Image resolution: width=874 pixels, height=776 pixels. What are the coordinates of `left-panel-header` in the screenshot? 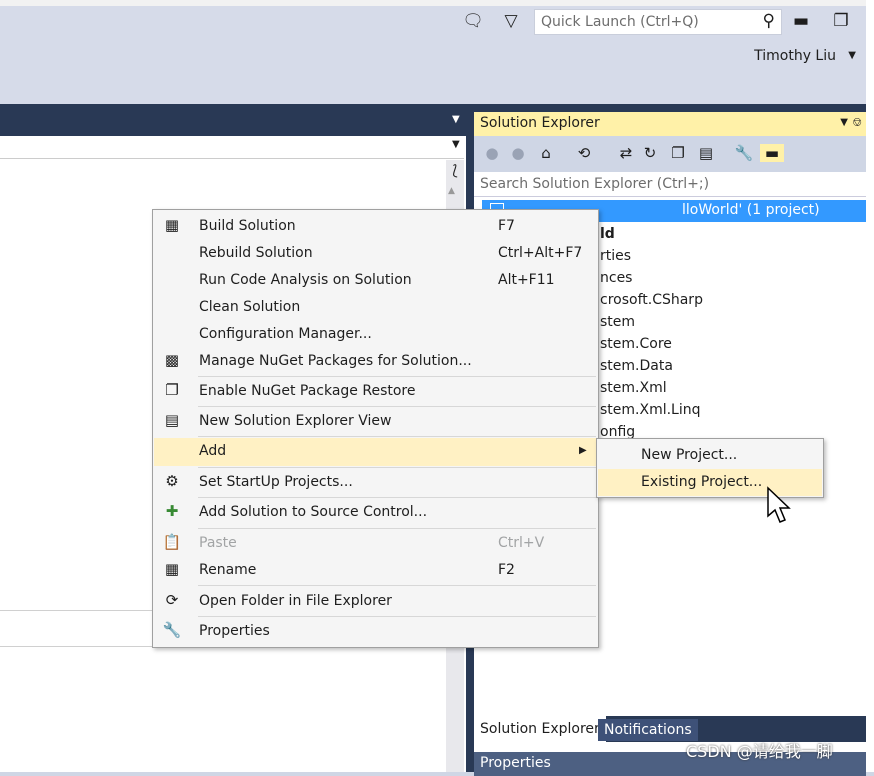 It's located at (234, 124).